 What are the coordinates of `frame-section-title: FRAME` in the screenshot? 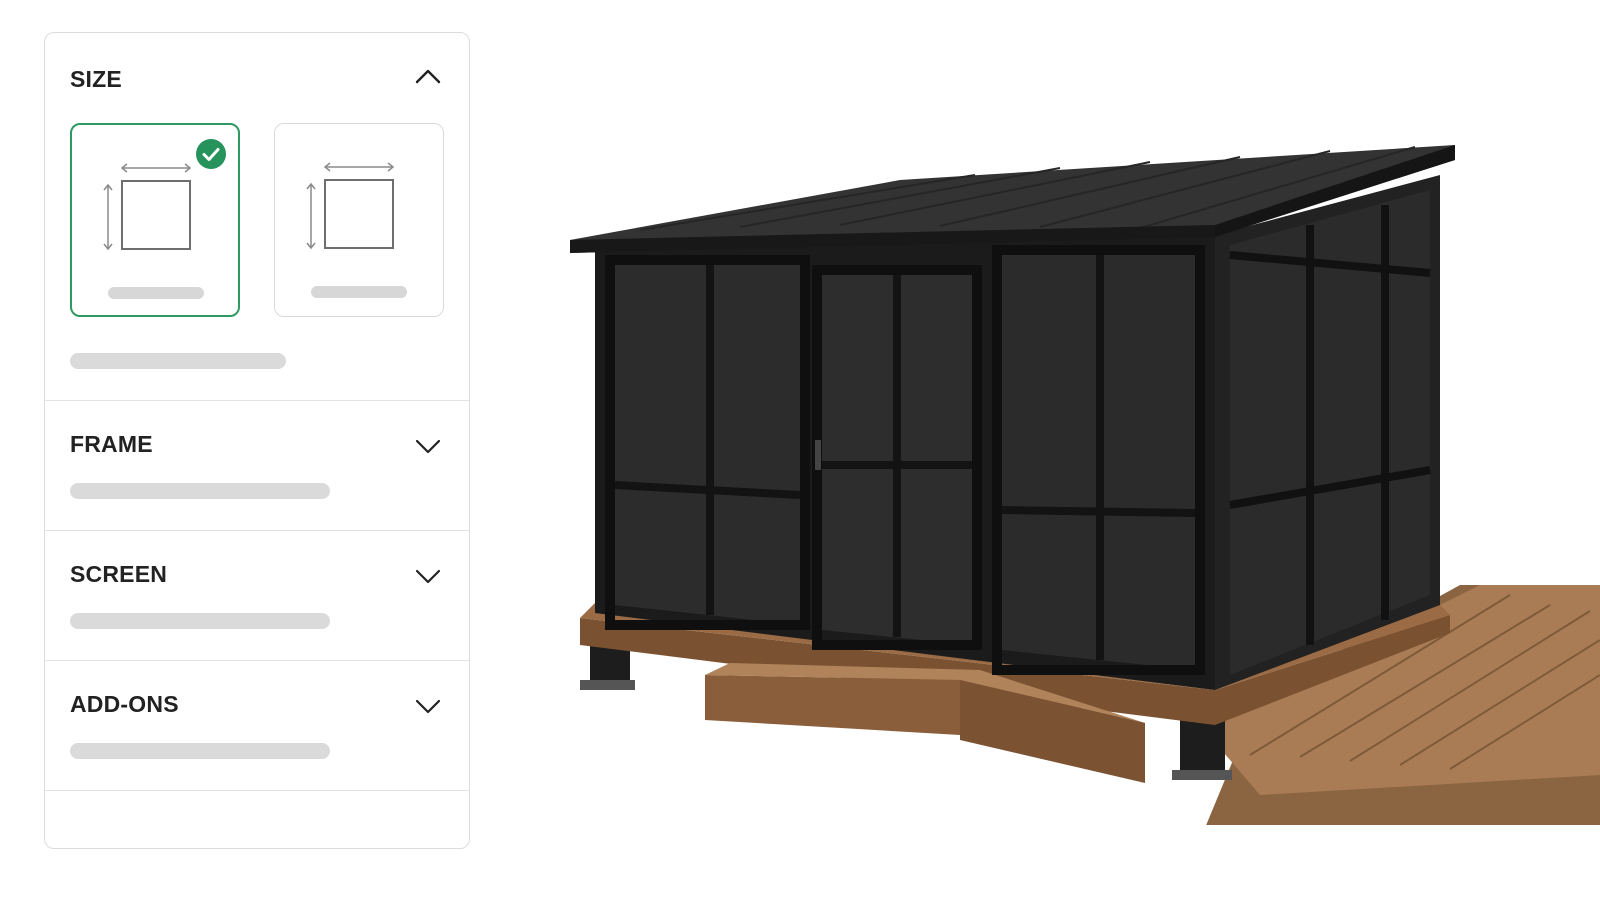 It's located at (111, 444).